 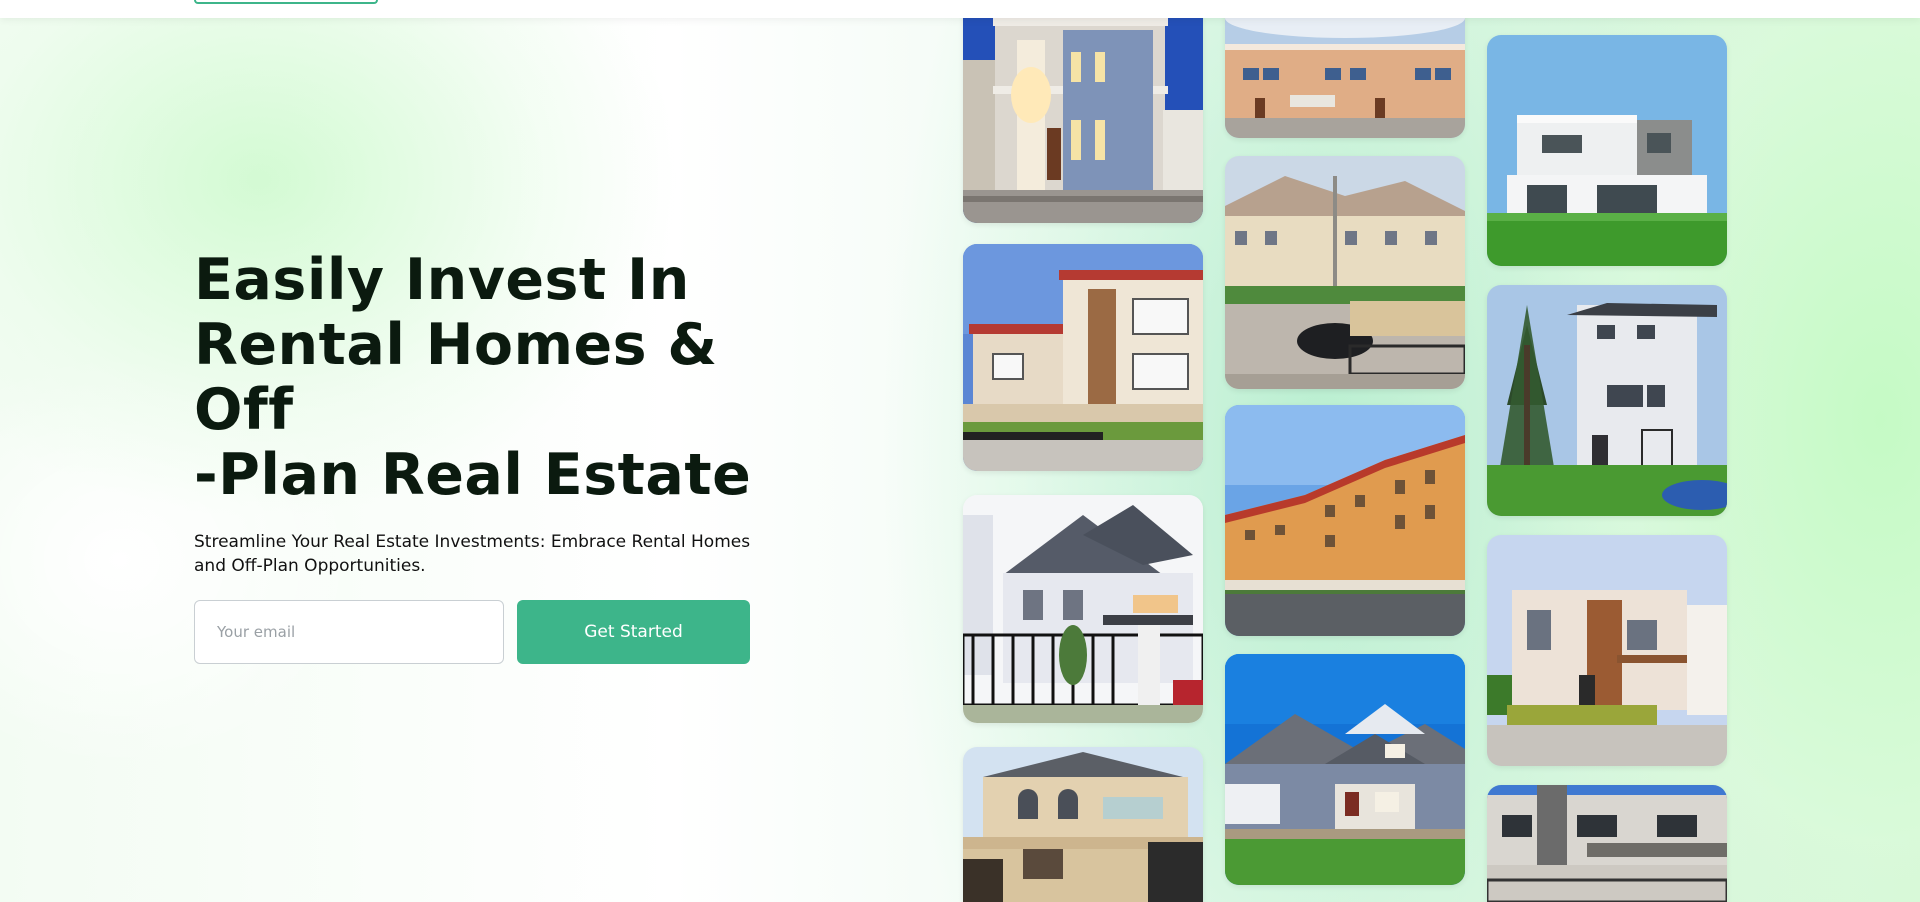 I want to click on get-started-button: Get Started, so click(x=633, y=632).